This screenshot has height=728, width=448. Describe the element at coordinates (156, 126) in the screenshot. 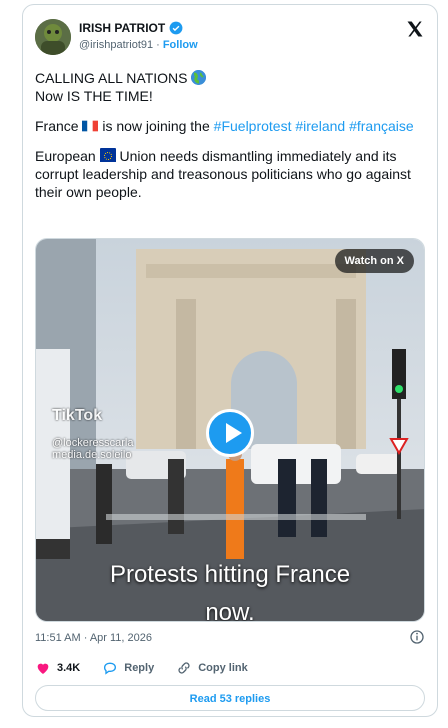

I see `post-p2-text: is now joining the` at that location.